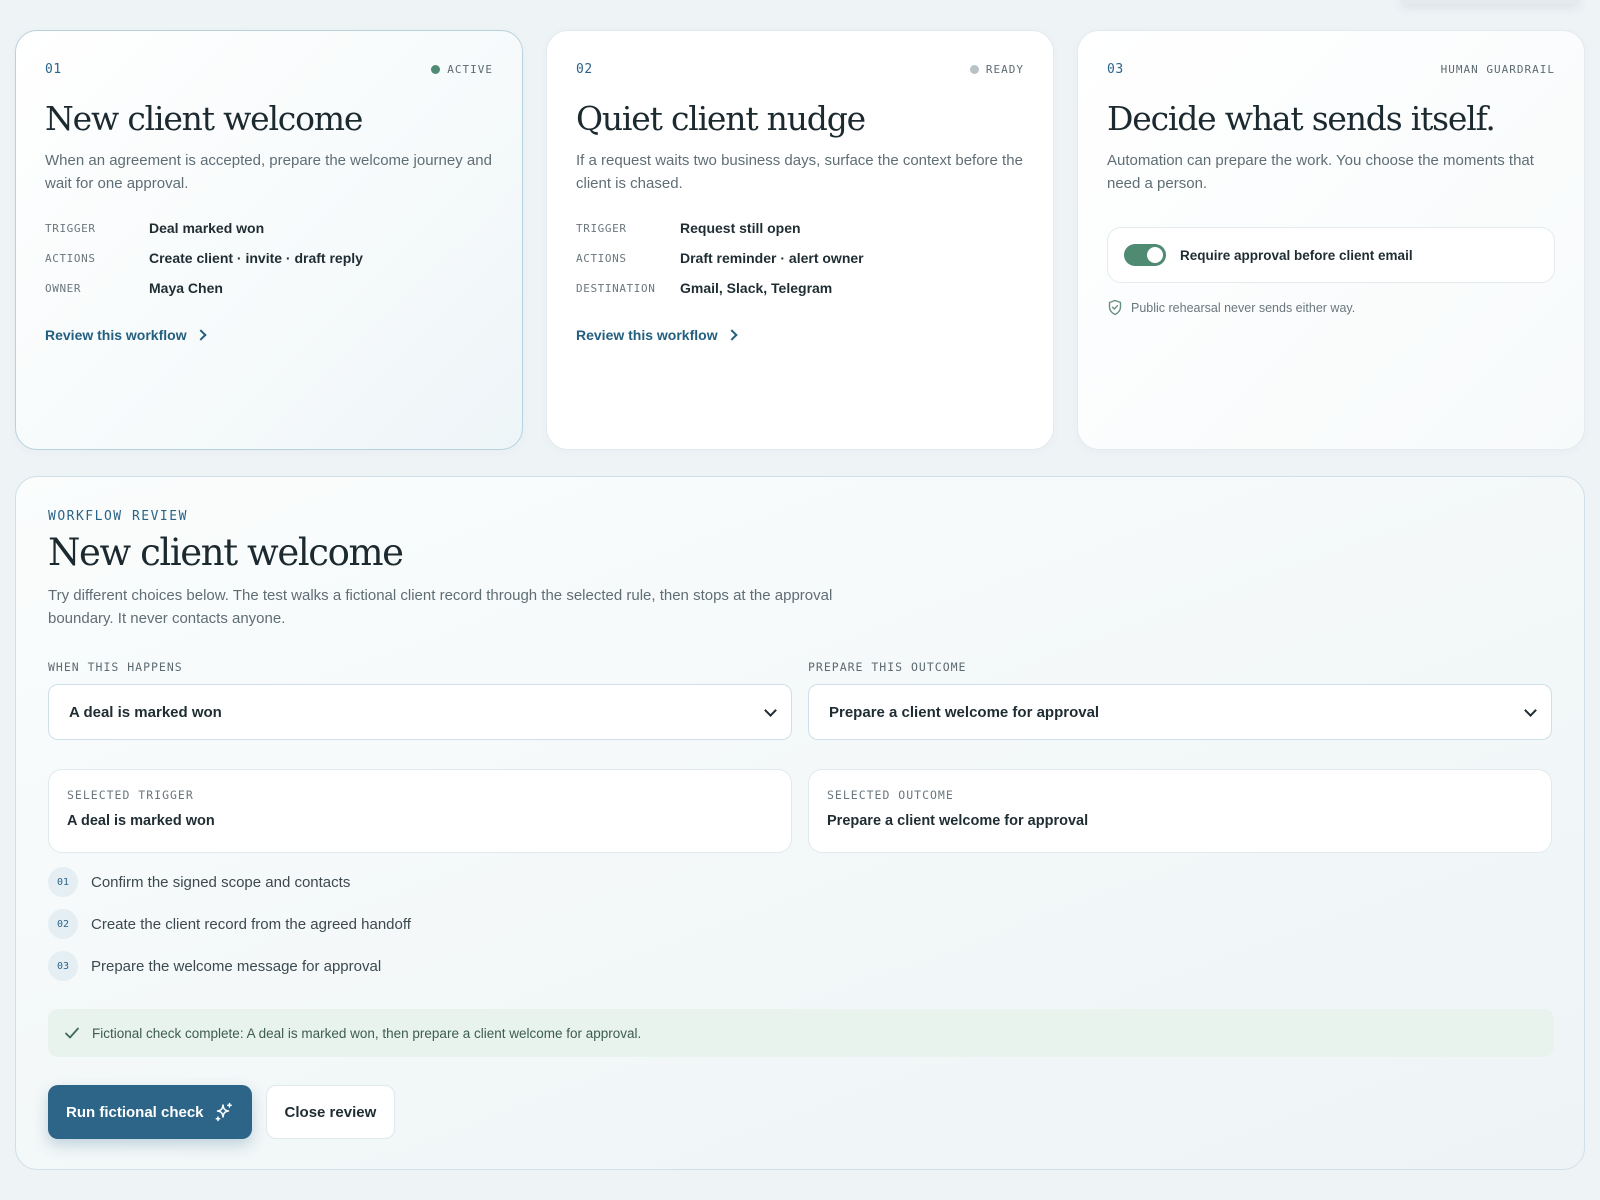 This screenshot has width=1600, height=1200. Describe the element at coordinates (72, 1033) in the screenshot. I see `check-icon` at that location.